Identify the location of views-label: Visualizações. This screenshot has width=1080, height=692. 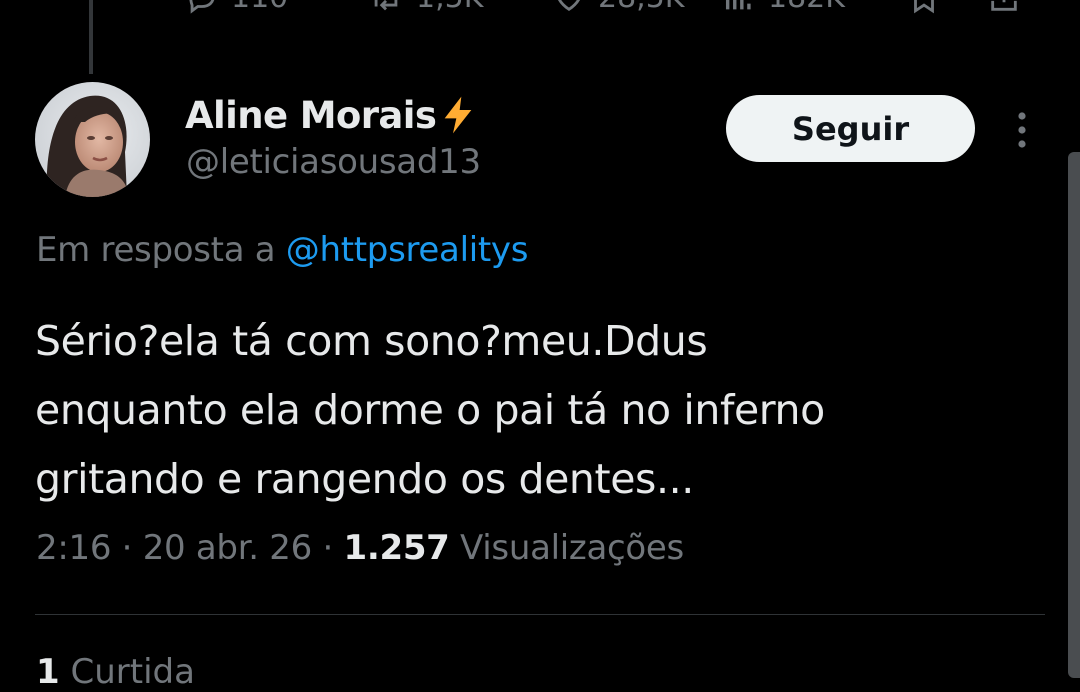
(572, 548).